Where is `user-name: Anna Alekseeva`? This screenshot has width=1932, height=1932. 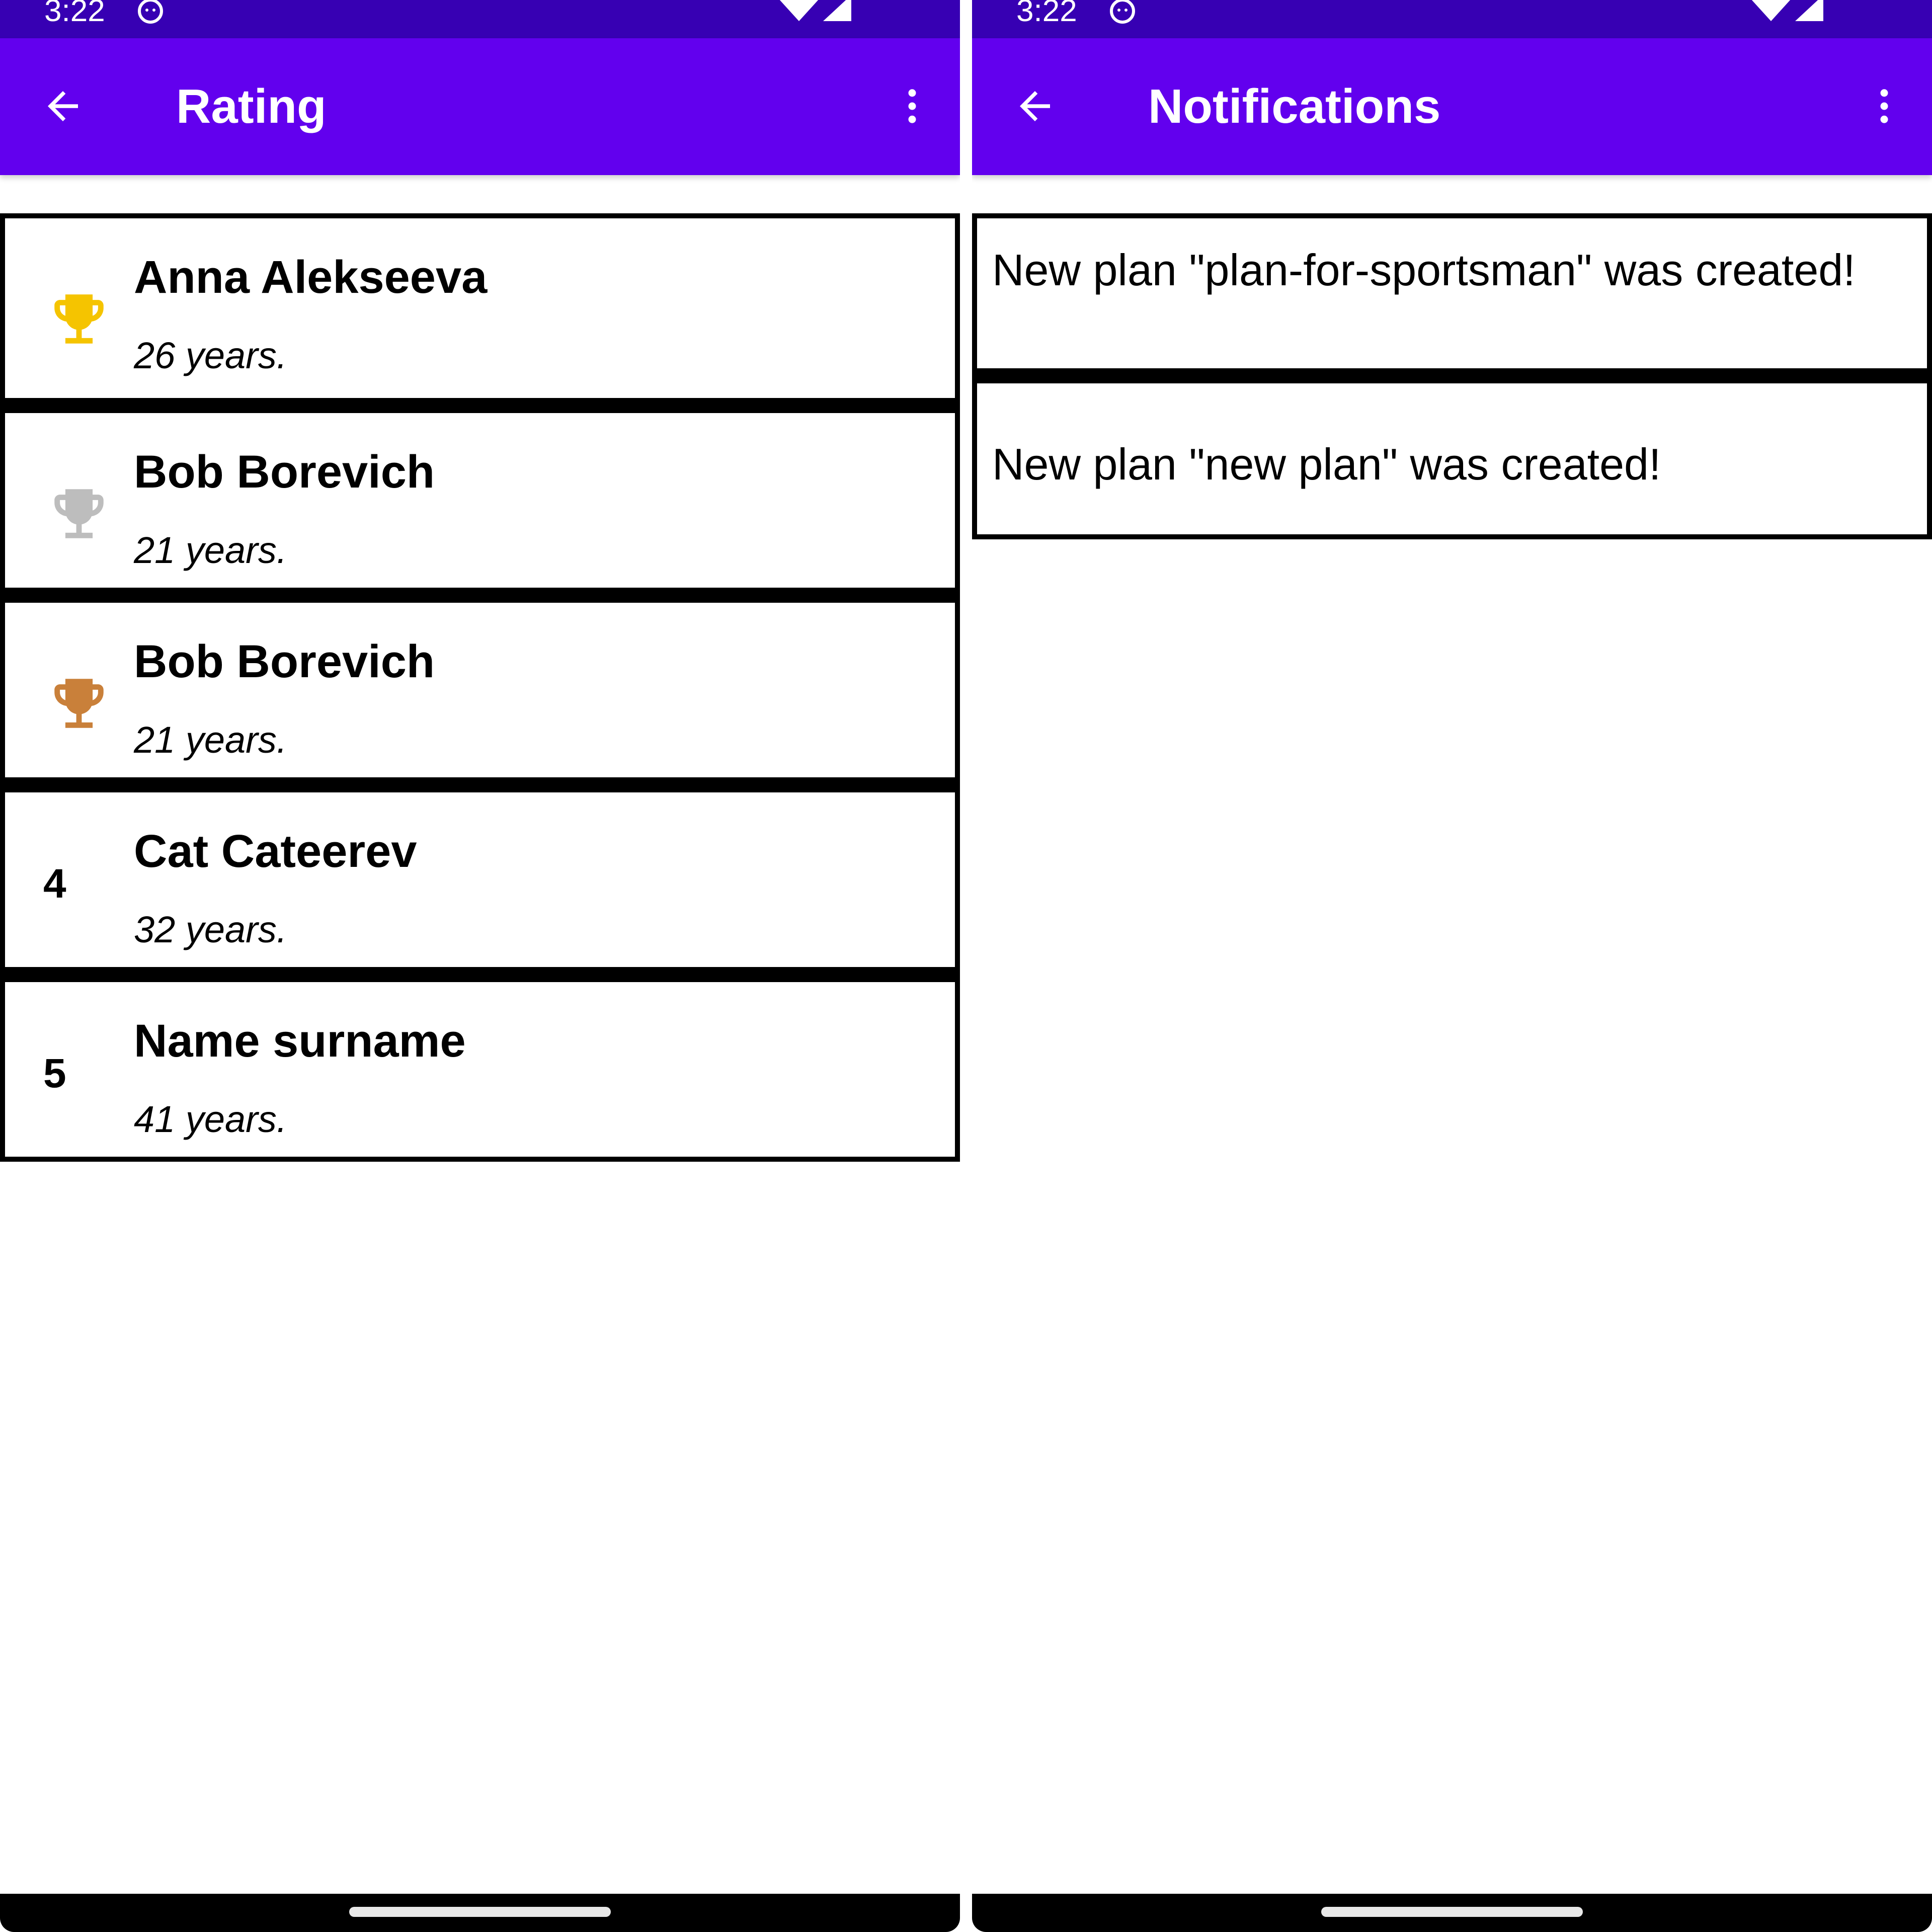
user-name: Anna Alekseeva is located at coordinates (311, 277).